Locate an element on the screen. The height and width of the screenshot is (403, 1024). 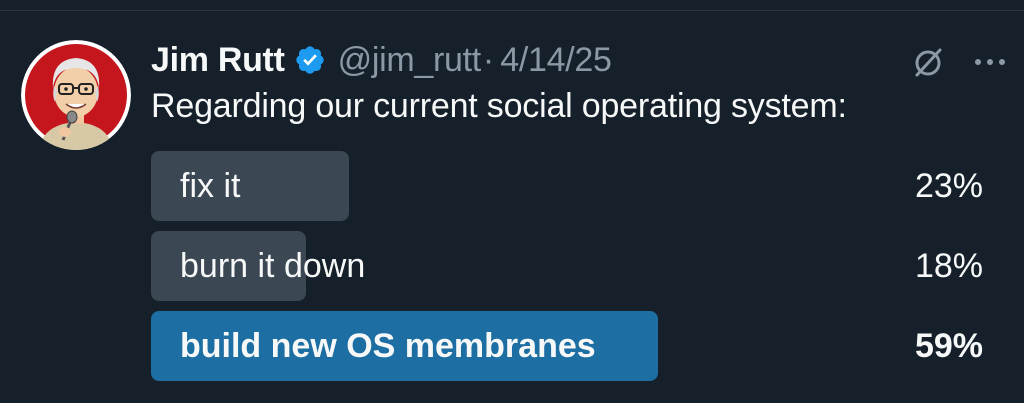
poll-option-burn-it-down: burn it down 18% is located at coordinates (567, 266).